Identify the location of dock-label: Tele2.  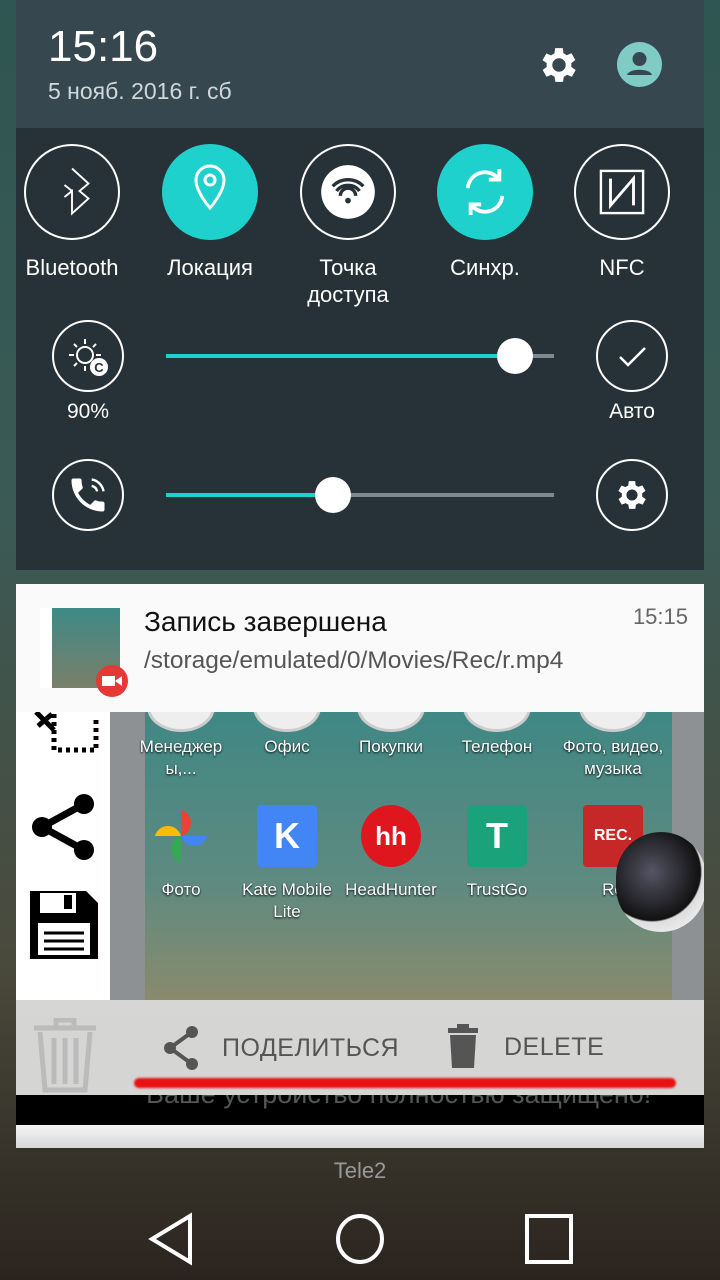
(360, 1170).